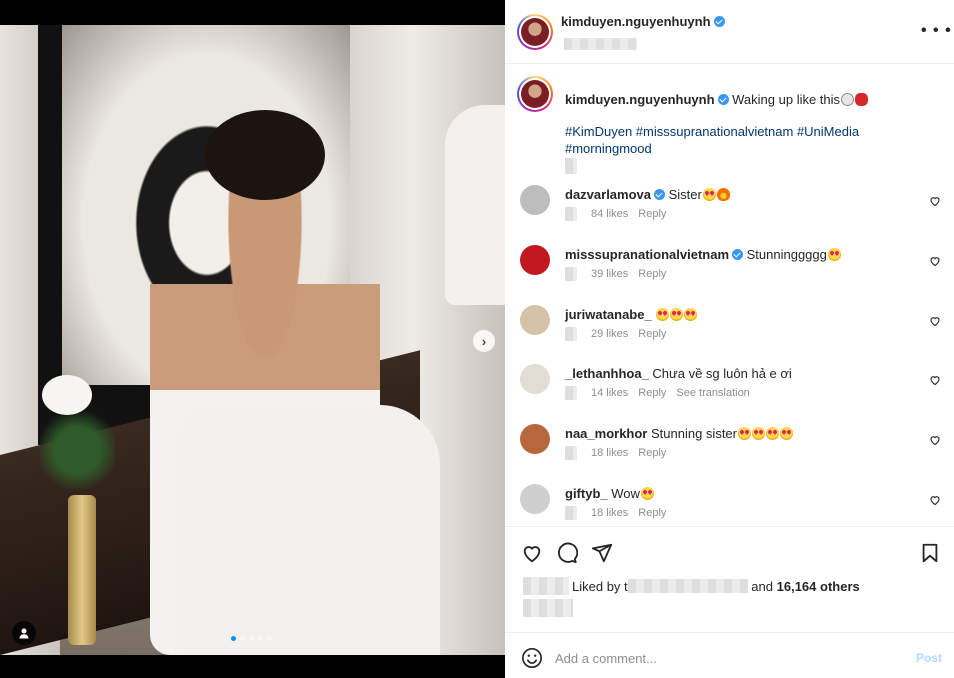  Describe the element at coordinates (571, 166) in the screenshot. I see `blurred-timestamp` at that location.